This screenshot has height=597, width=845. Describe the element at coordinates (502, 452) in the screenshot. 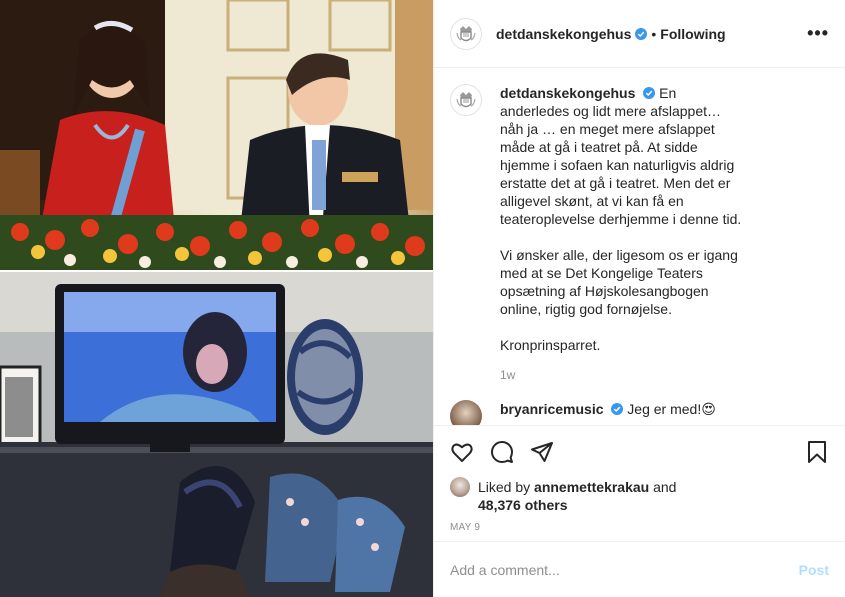

I see `comment-bubble-icon` at that location.